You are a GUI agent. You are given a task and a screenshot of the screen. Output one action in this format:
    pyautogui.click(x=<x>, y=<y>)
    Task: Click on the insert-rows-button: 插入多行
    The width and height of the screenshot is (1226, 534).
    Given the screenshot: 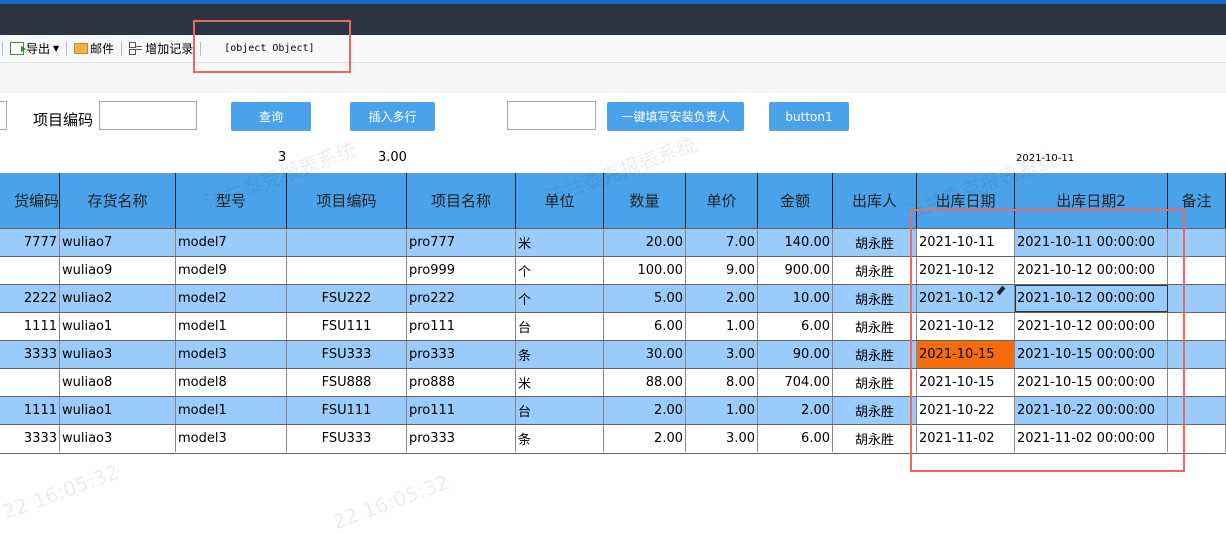 What is the action you would take?
    pyautogui.click(x=392, y=116)
    